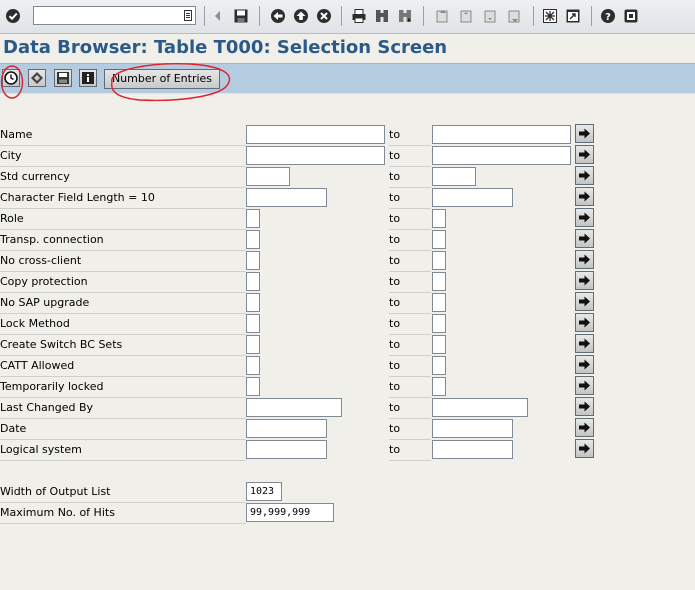 Image resolution: width=695 pixels, height=590 pixels. What do you see at coordinates (315, 134) in the screenshot?
I see `name-low-input` at bounding box center [315, 134].